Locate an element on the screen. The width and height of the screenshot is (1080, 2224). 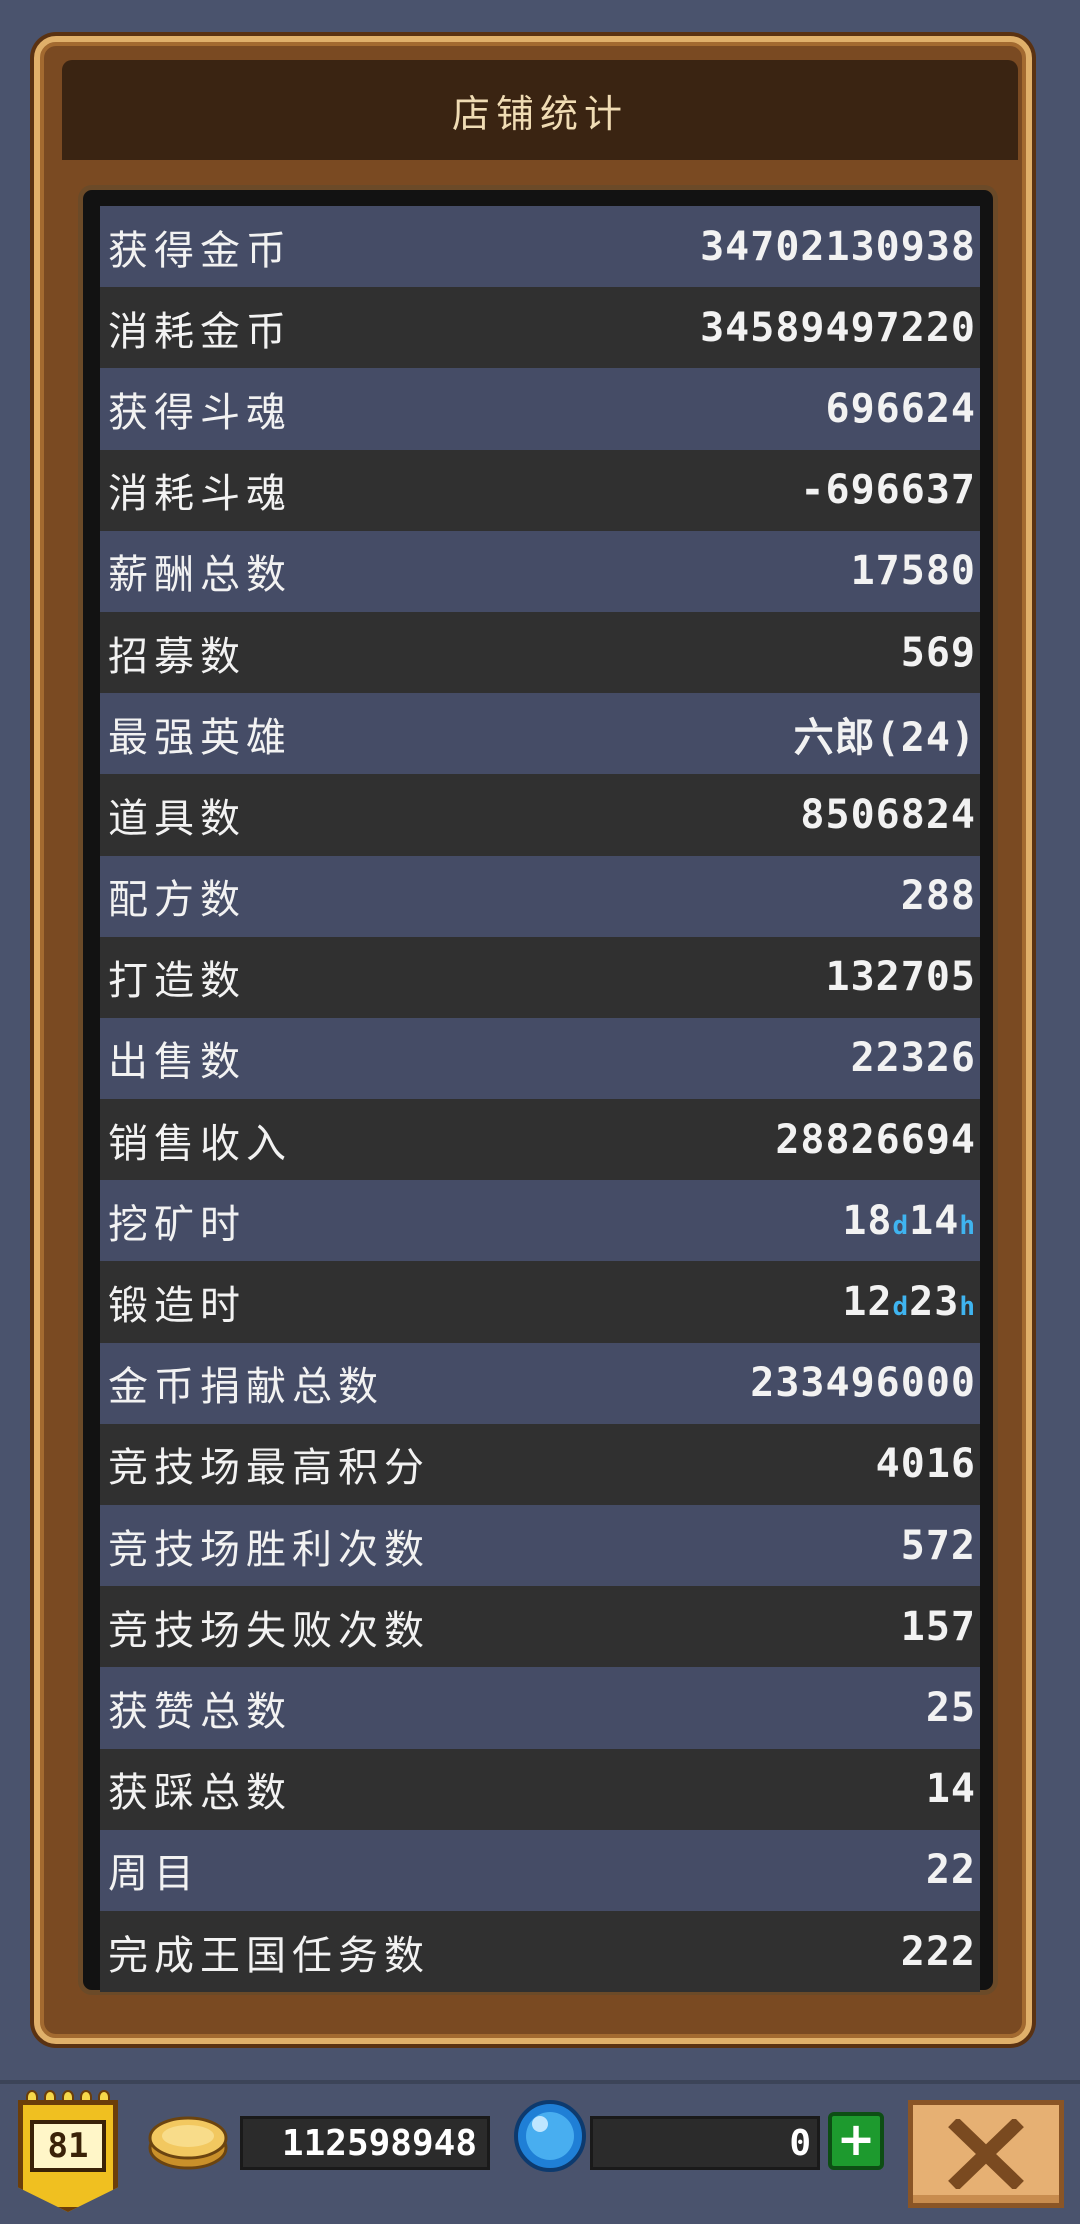
gold-amount: 112598948 is located at coordinates (365, 2143).